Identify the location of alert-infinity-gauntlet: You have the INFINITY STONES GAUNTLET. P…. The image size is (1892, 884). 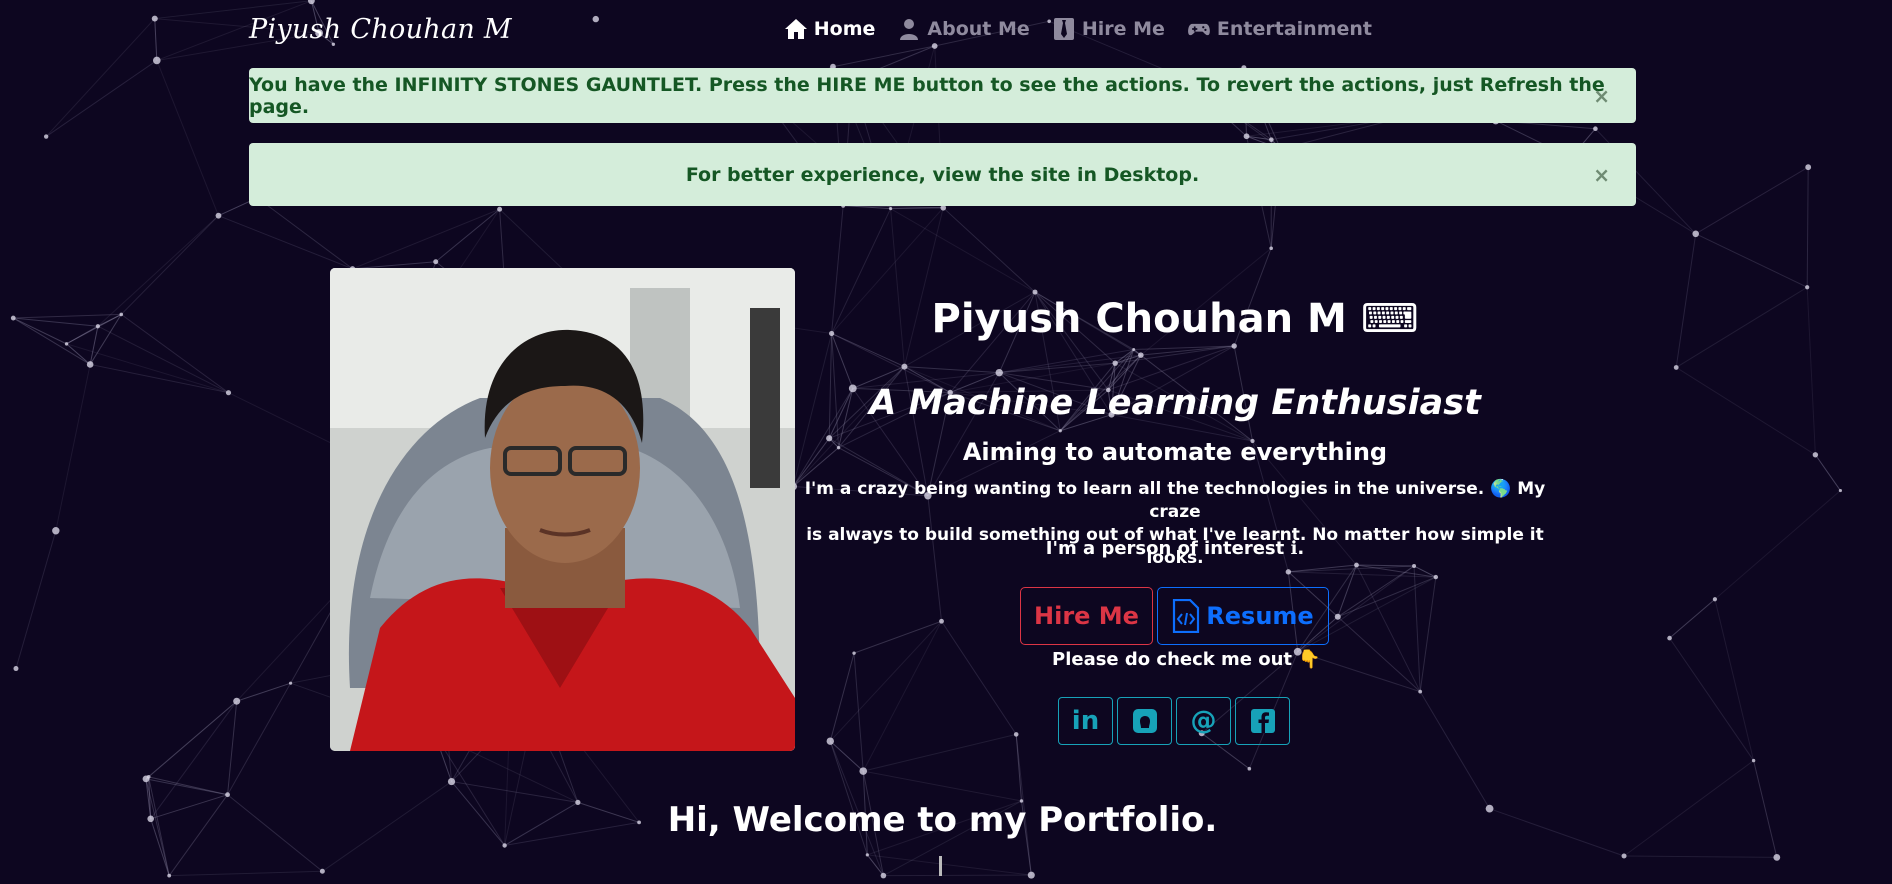
(942, 95).